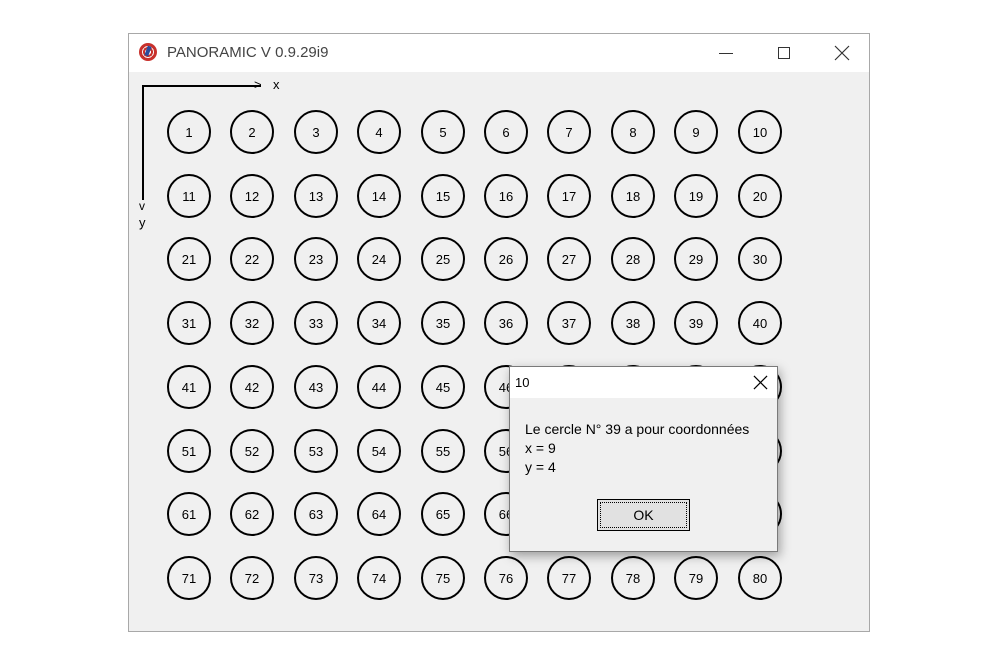 Image resolution: width=1000 pixels, height=666 pixels. What do you see at coordinates (189, 387) in the screenshot?
I see `grid-circle: 41` at bounding box center [189, 387].